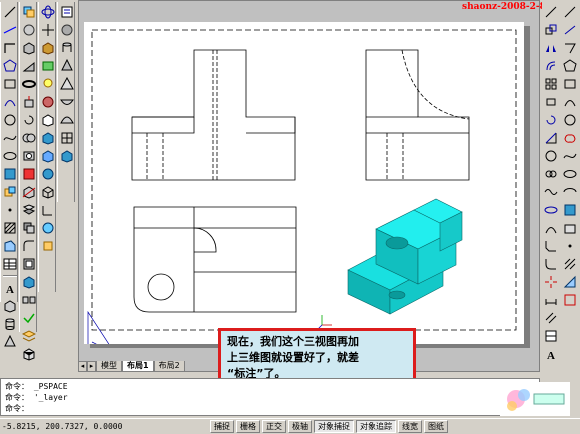  I want to click on poly-icon, so click(570, 66).